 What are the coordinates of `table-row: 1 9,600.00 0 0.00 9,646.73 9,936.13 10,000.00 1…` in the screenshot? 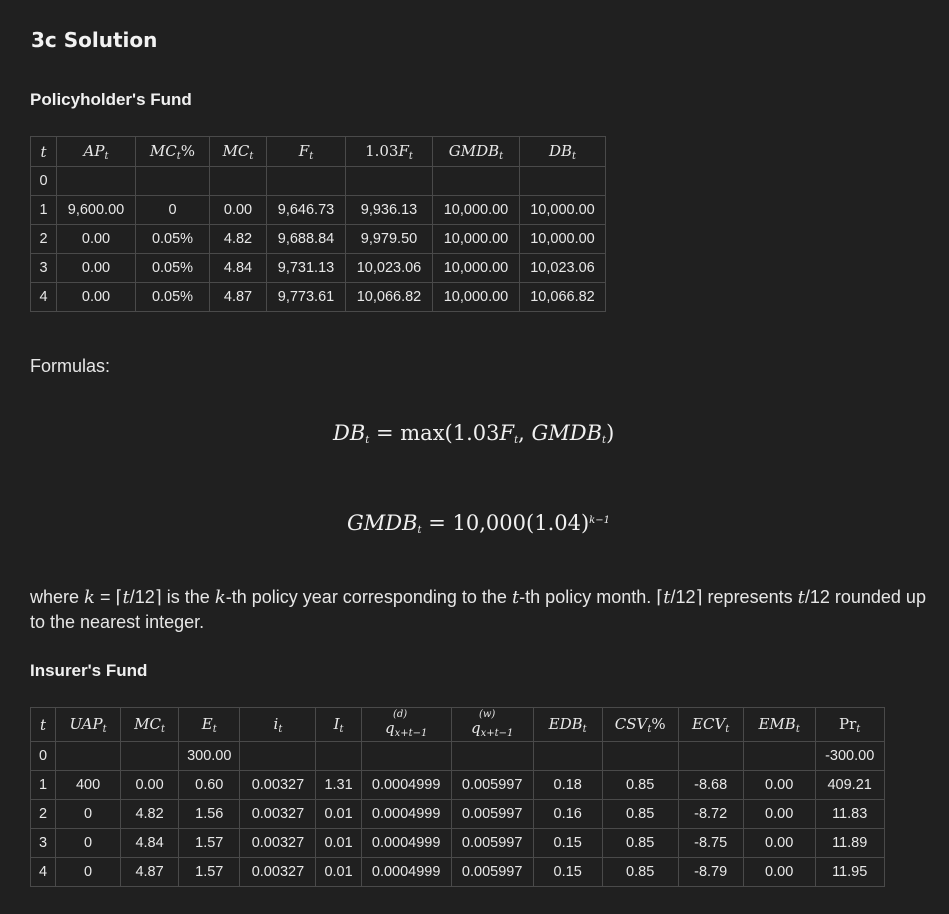 It's located at (318, 210).